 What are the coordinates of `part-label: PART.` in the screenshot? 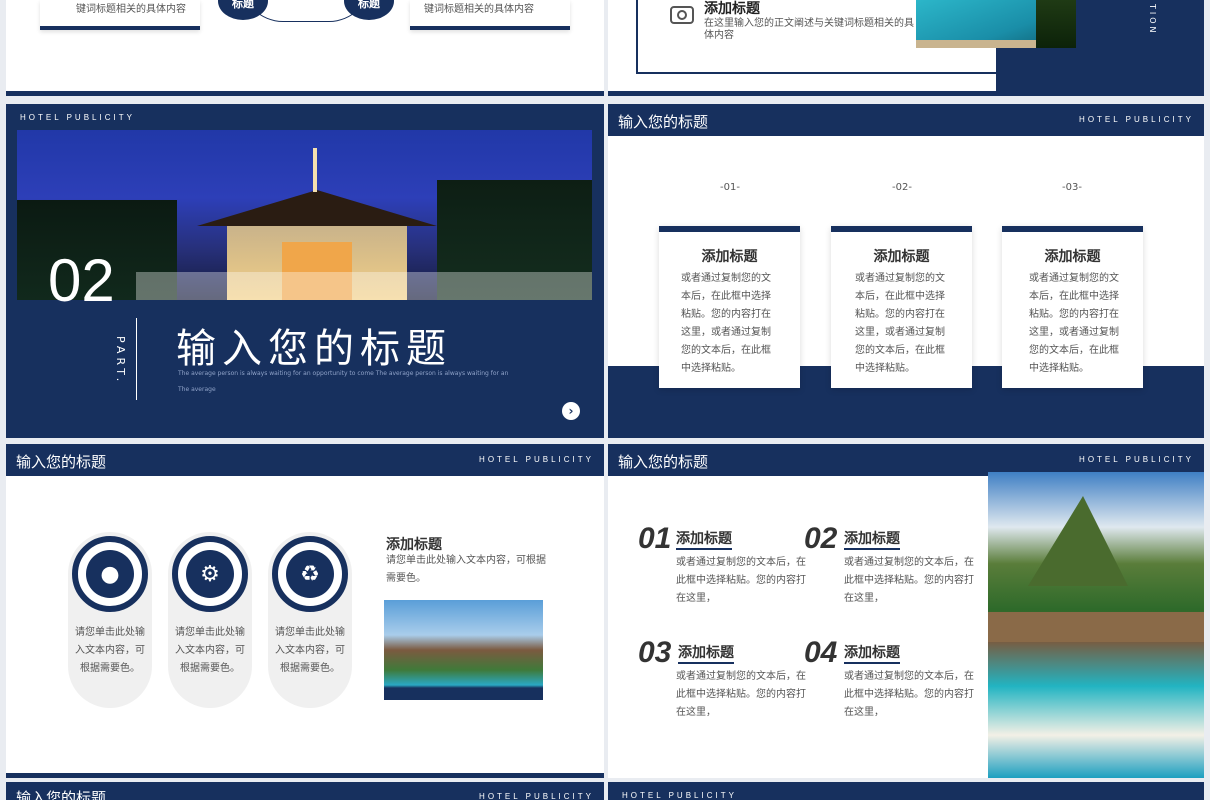 It's located at (120, 361).